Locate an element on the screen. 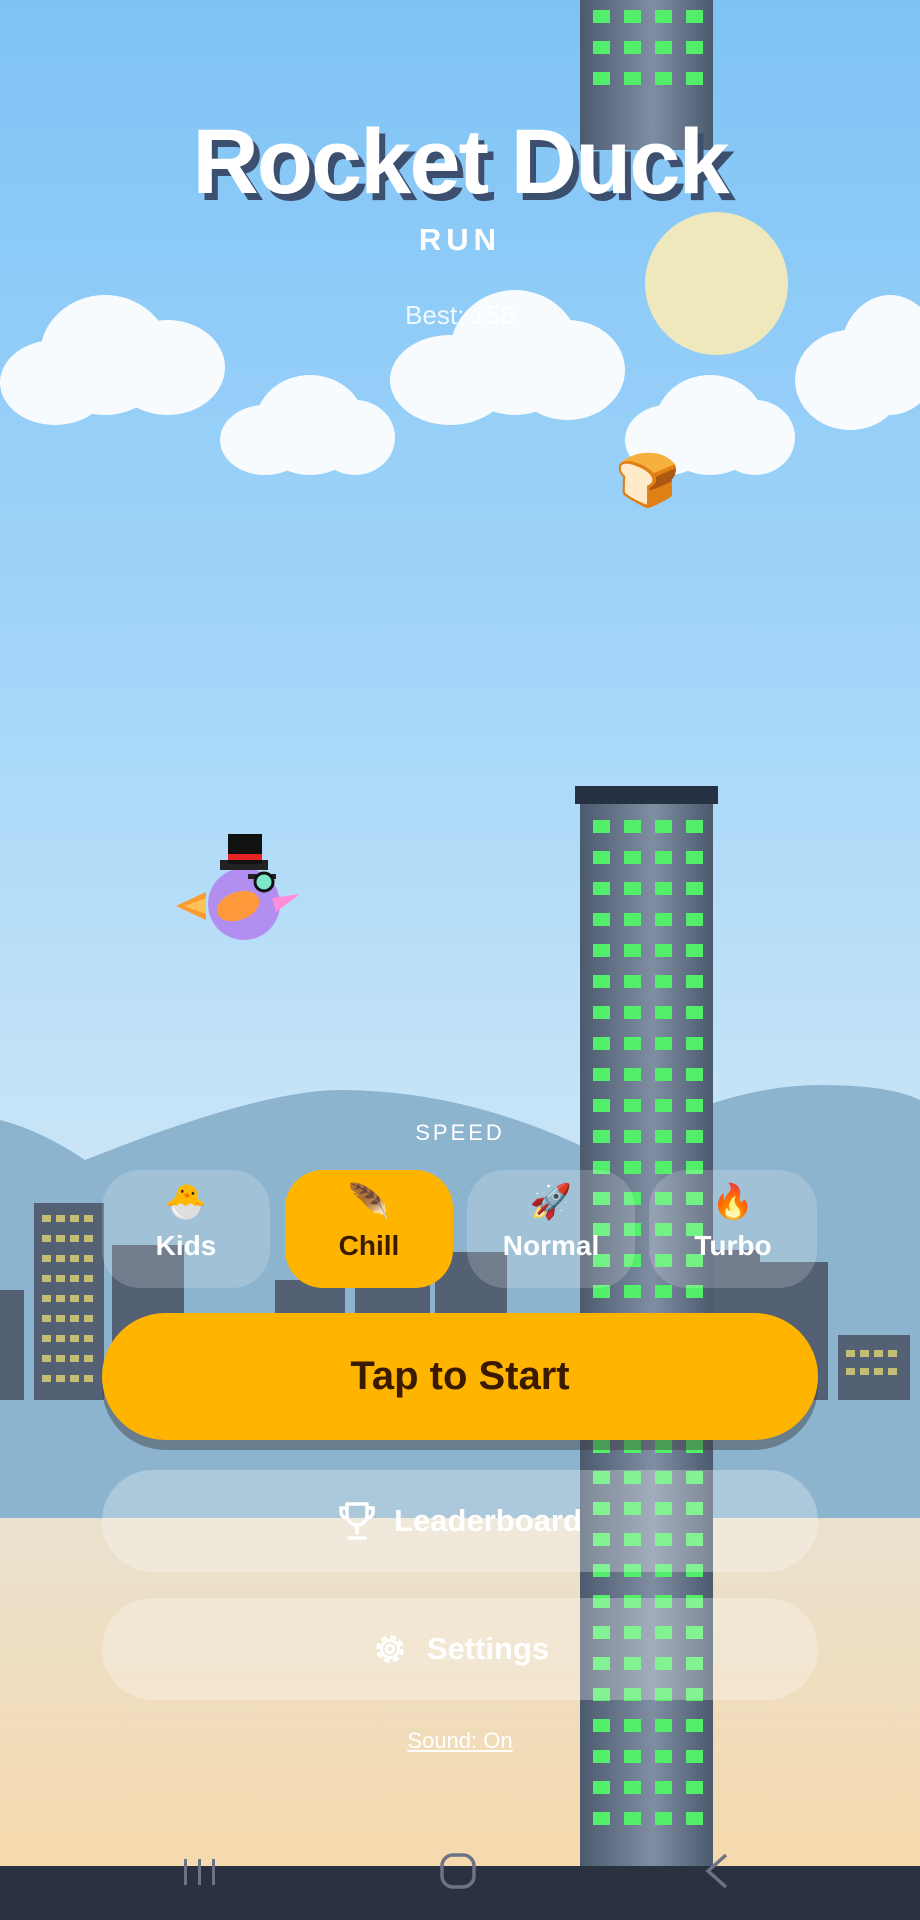 The width and height of the screenshot is (920, 1920). bread-icon: 🍞 is located at coordinates (647, 481).